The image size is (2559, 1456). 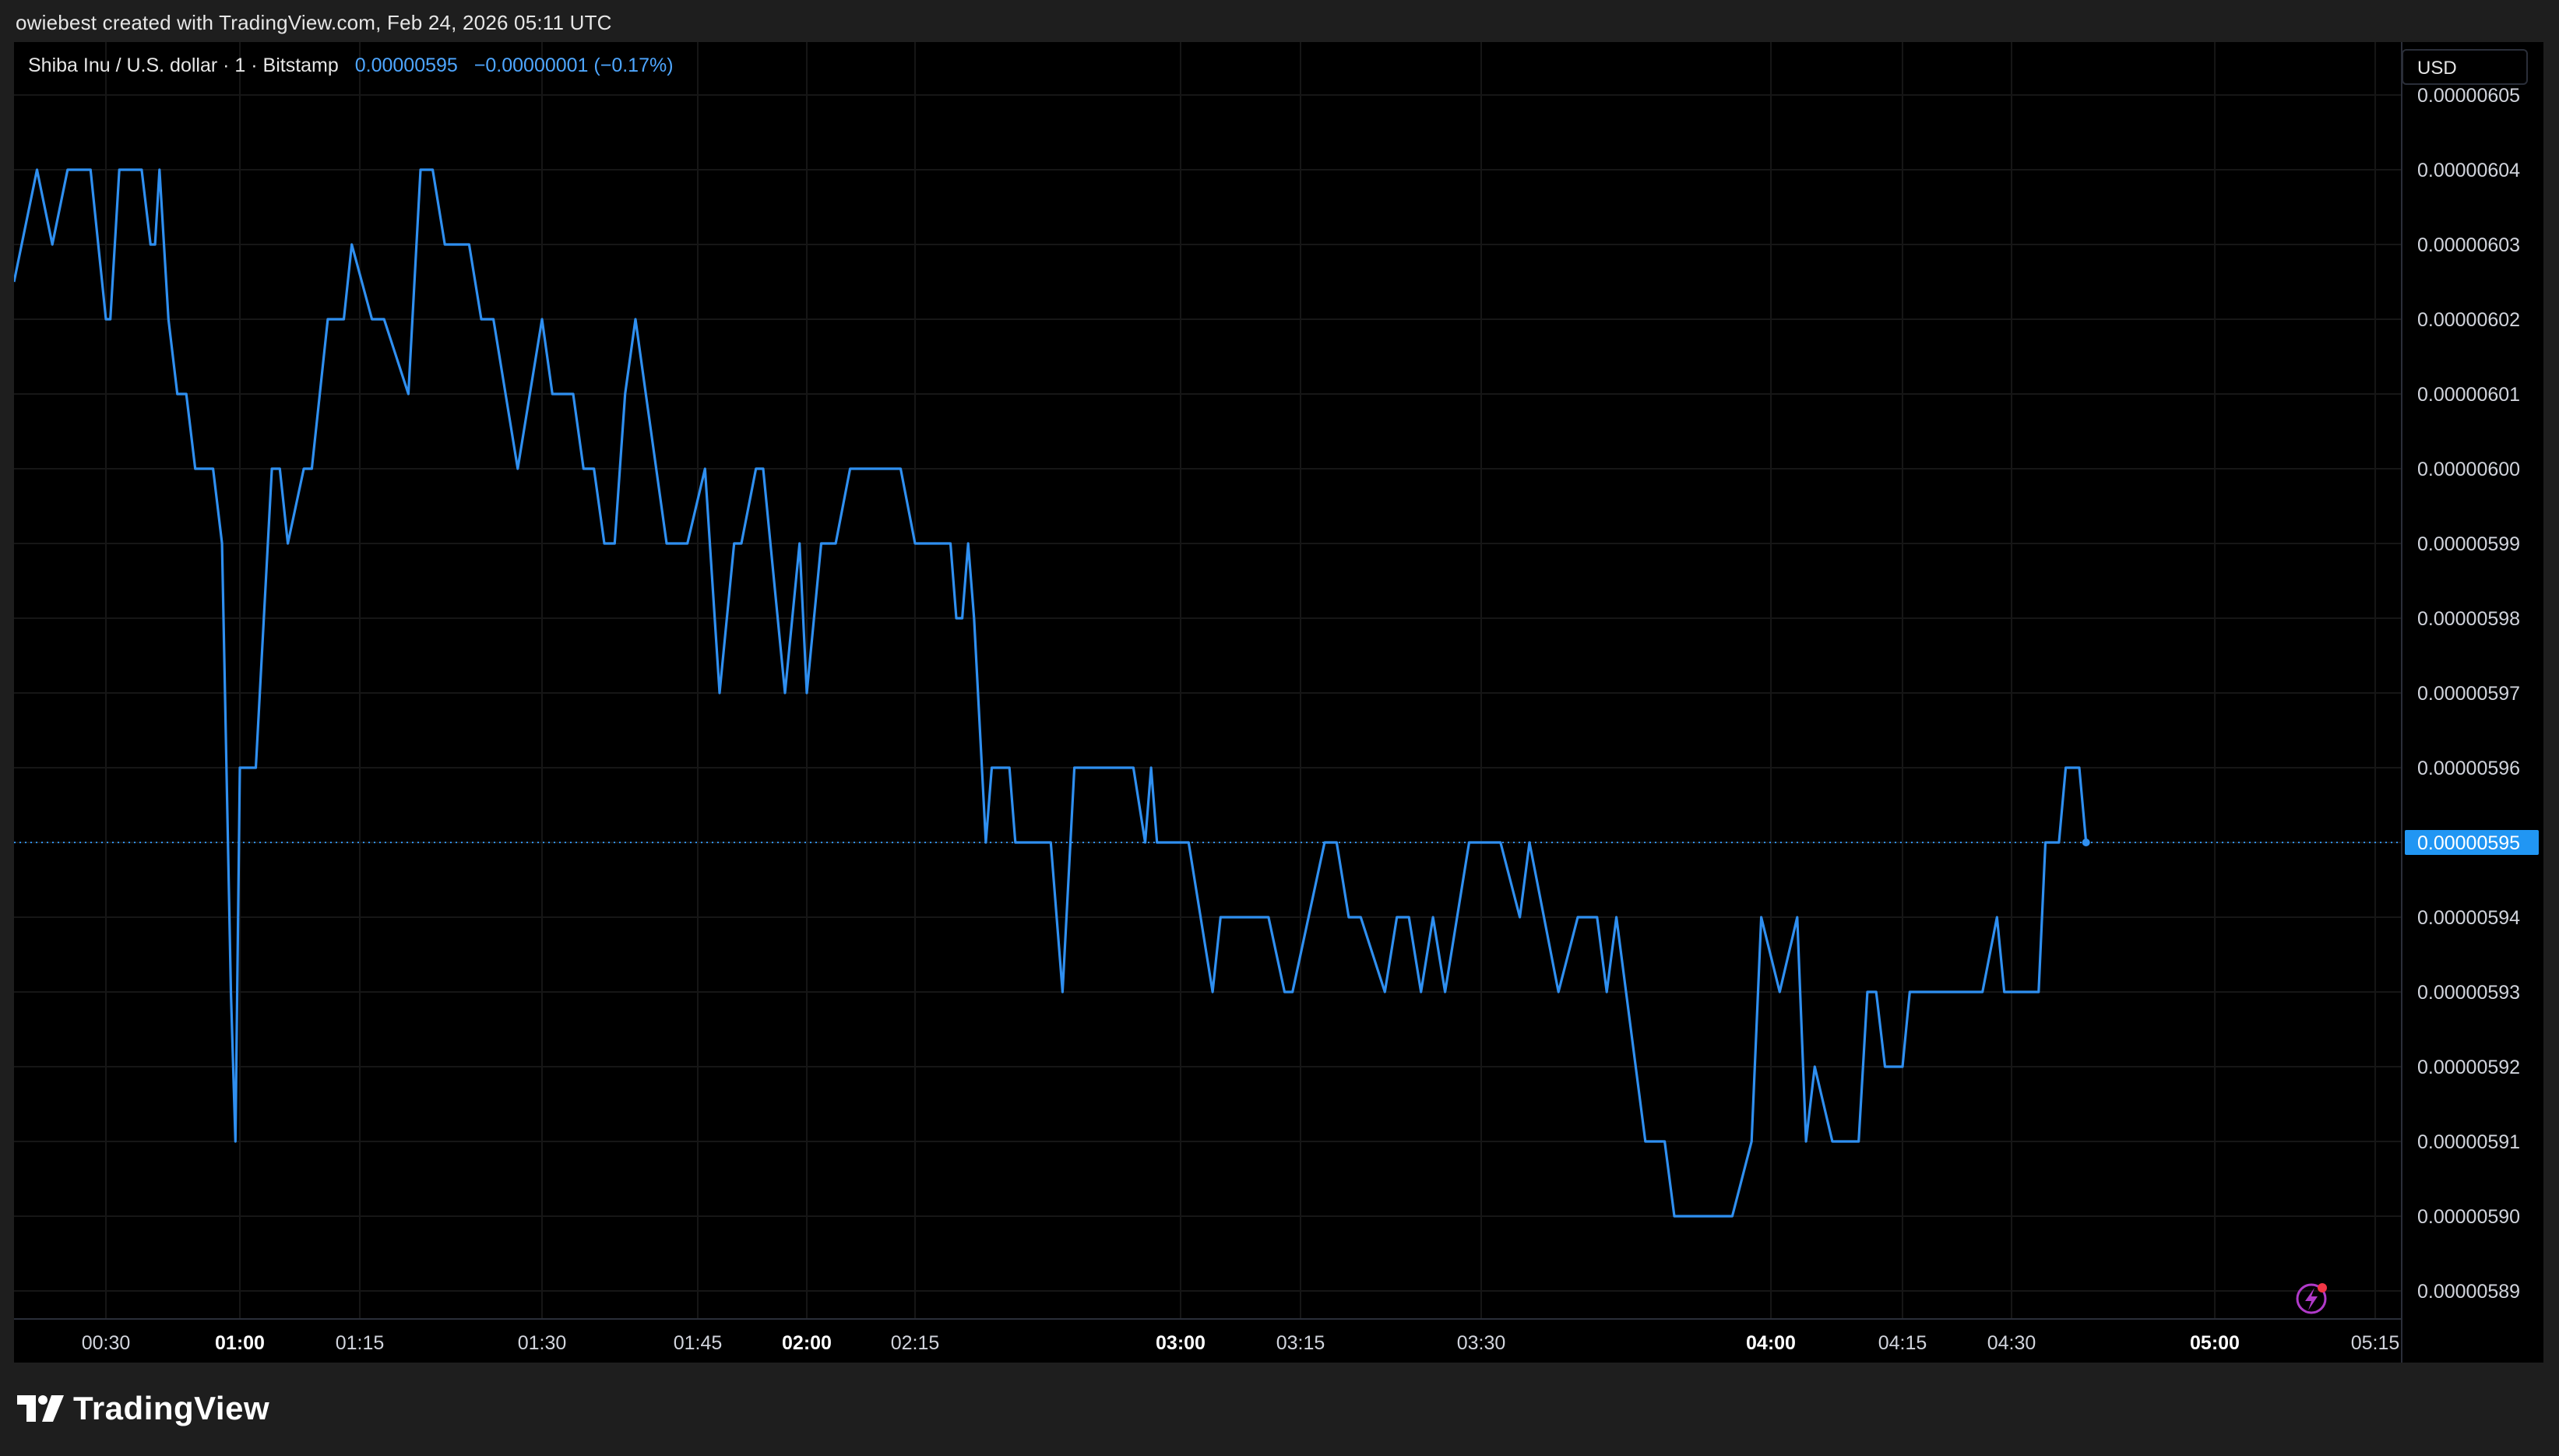 I want to click on price-change-value: −0.00000001 (−0.17%), so click(x=573, y=65).